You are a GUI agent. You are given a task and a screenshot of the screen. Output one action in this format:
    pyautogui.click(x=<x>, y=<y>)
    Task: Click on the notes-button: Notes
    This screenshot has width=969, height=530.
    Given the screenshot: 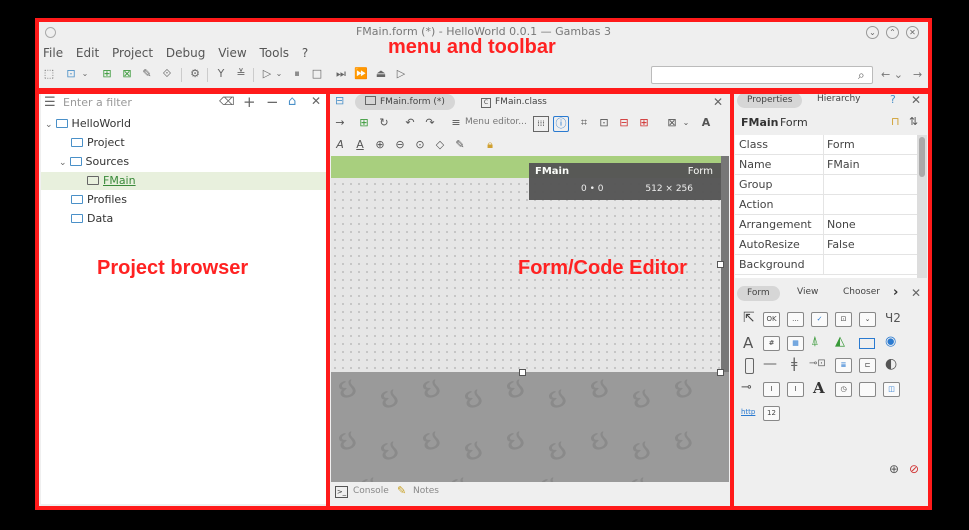 What is the action you would take?
    pyautogui.click(x=426, y=491)
    